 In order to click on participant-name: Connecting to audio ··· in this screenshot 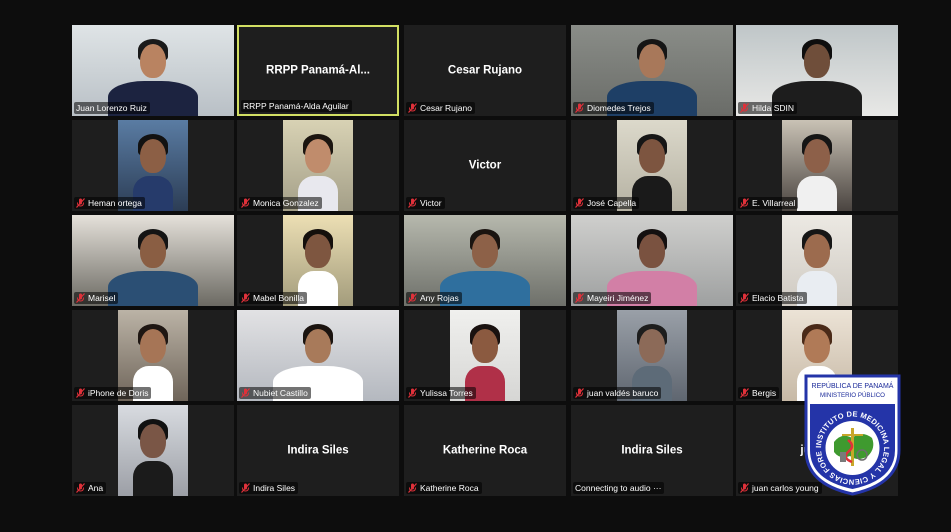, I will do `click(618, 488)`.